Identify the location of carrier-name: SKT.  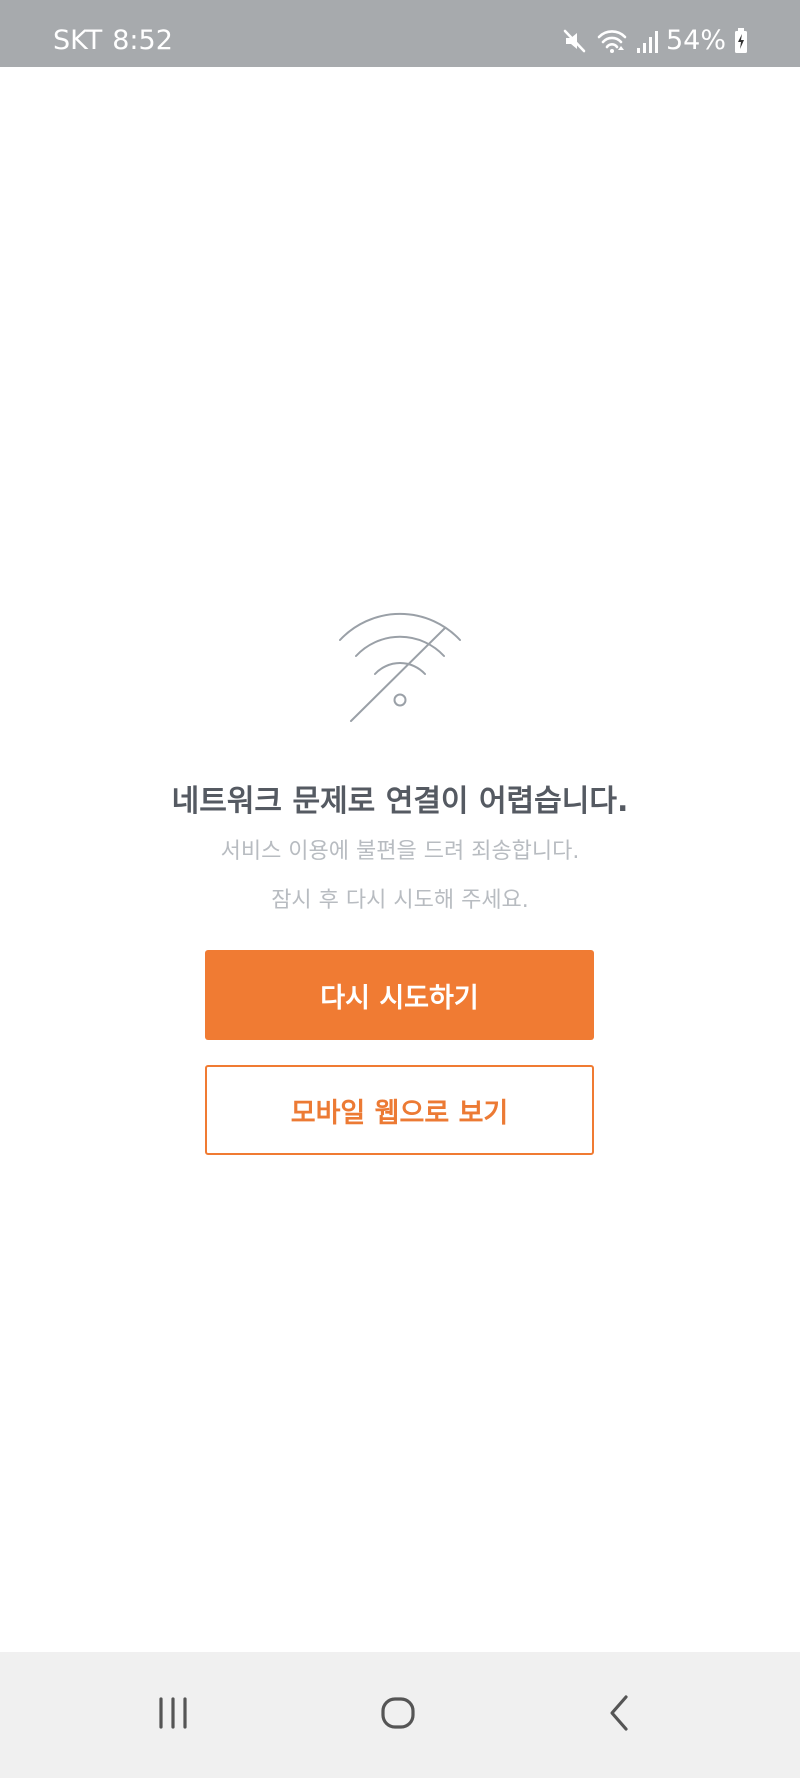
(78, 40).